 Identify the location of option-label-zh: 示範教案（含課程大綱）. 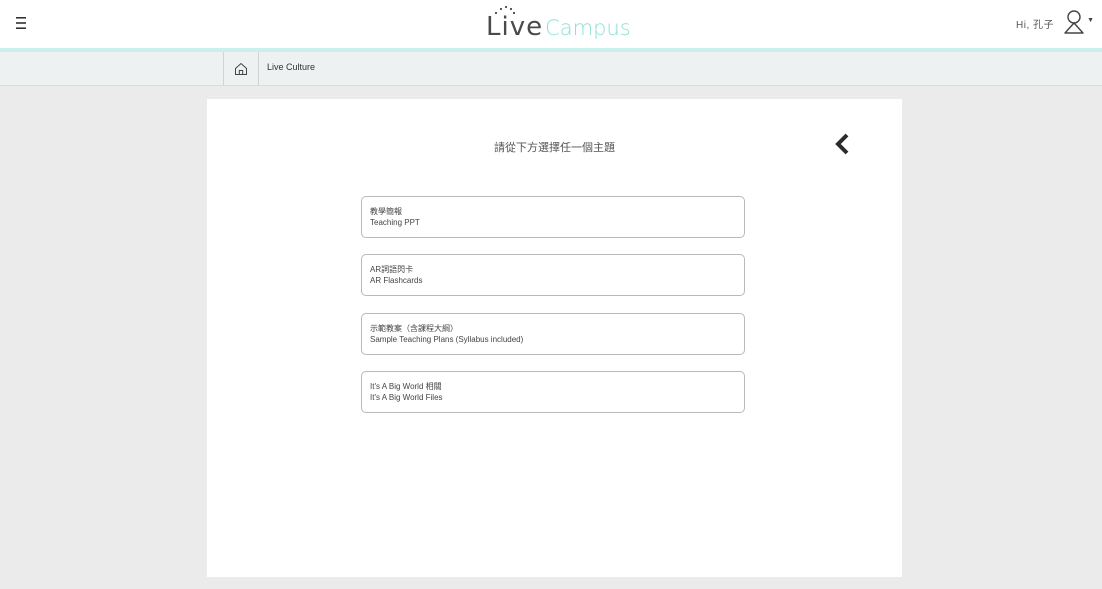
(414, 328).